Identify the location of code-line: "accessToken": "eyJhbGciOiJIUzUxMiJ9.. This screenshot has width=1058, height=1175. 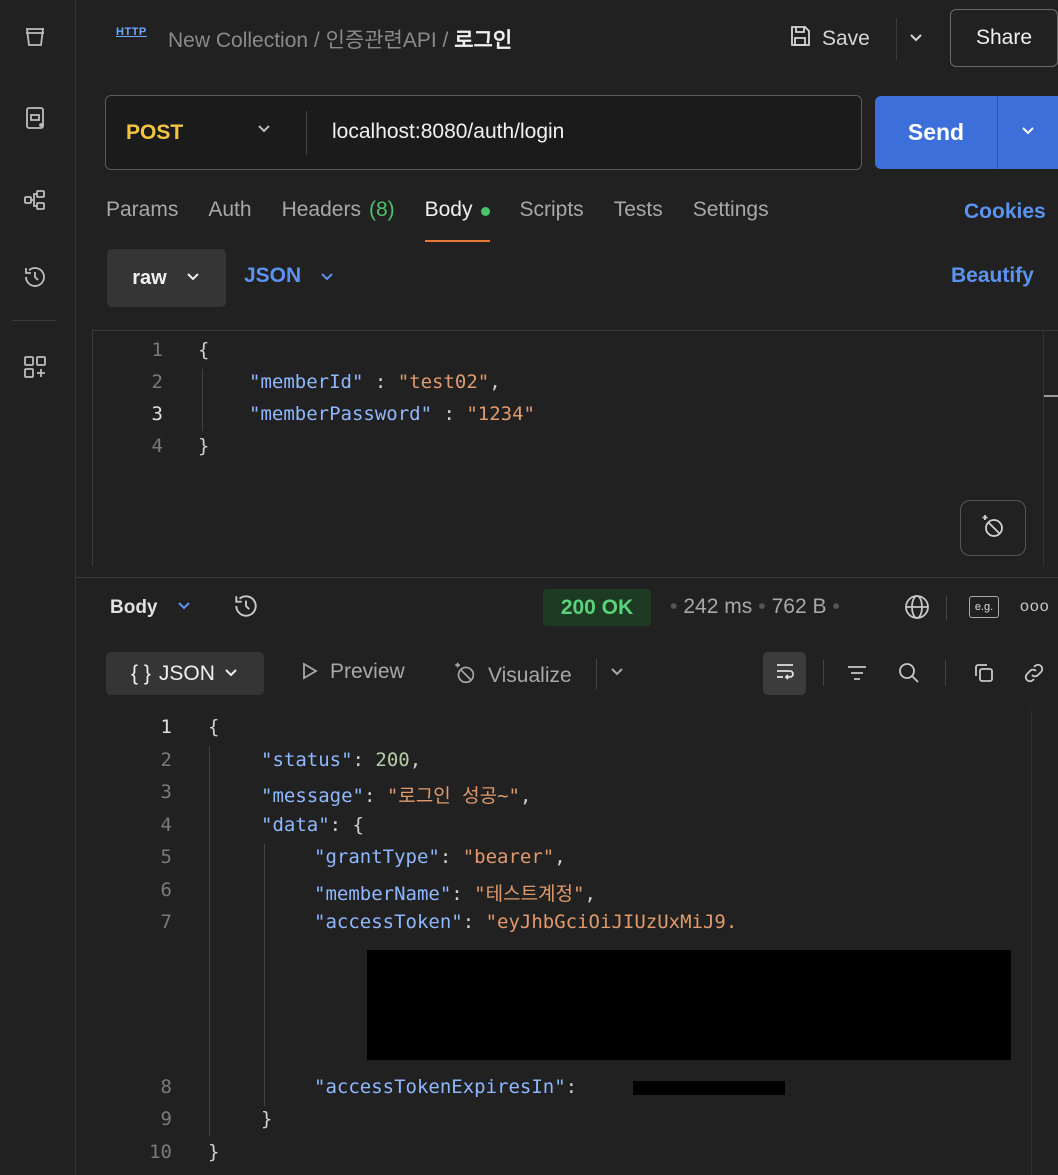
(525, 922).